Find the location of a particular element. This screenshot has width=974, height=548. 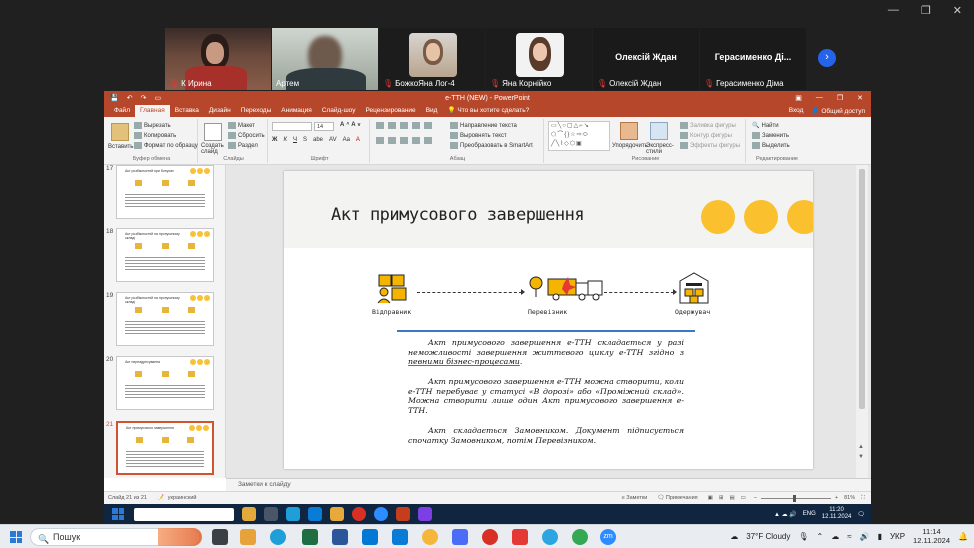

indent-increase-icon is located at coordinates (416, 125).